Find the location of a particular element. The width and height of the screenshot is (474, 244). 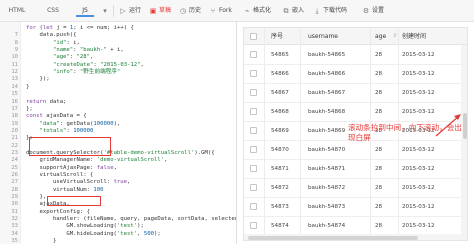

column-divider is located at coordinates (300, 134).